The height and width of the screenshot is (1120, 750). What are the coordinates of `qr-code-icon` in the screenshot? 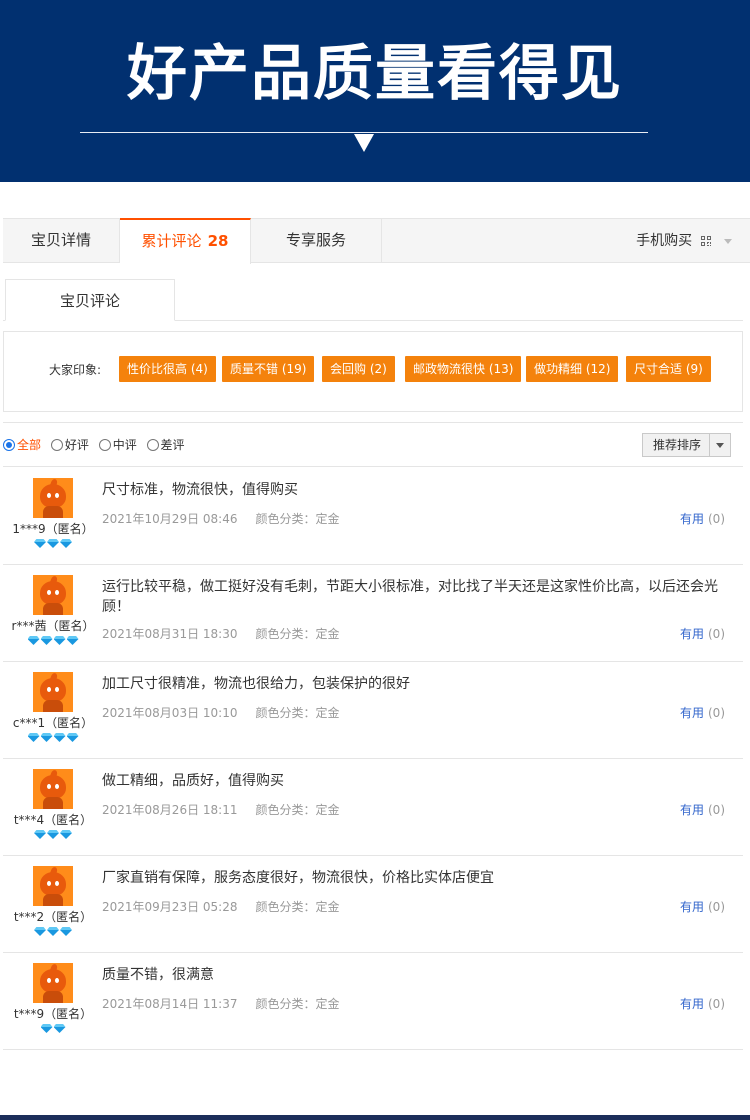 It's located at (706, 241).